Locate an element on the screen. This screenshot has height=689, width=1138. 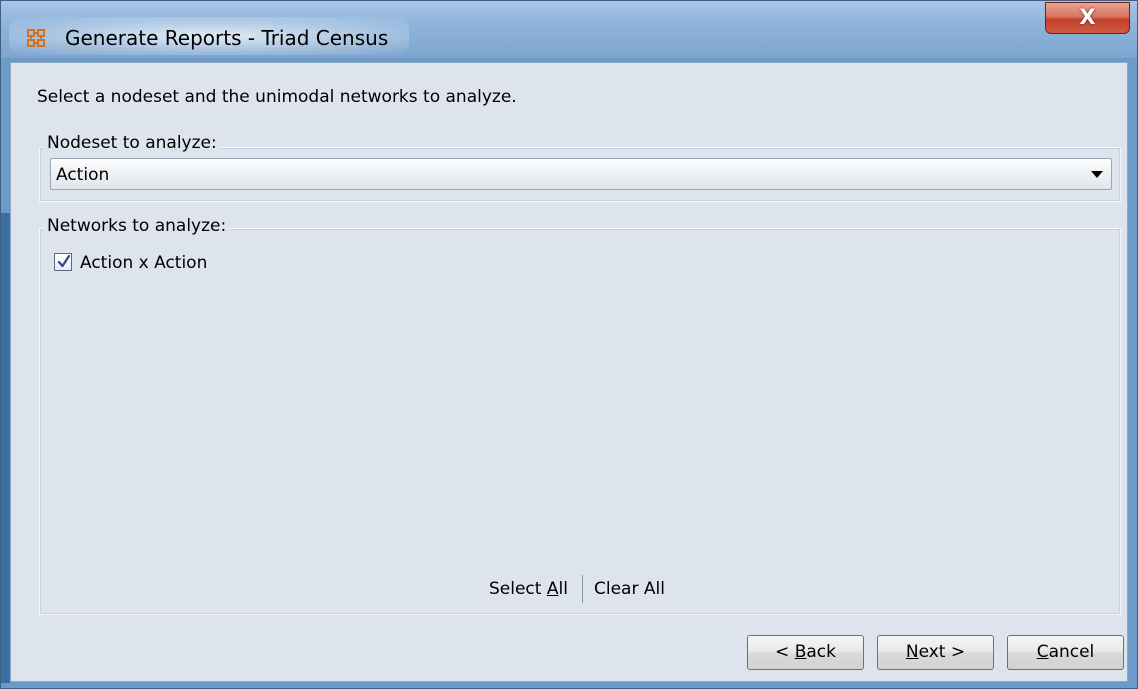
next-mnemonic: N is located at coordinates (912, 652).